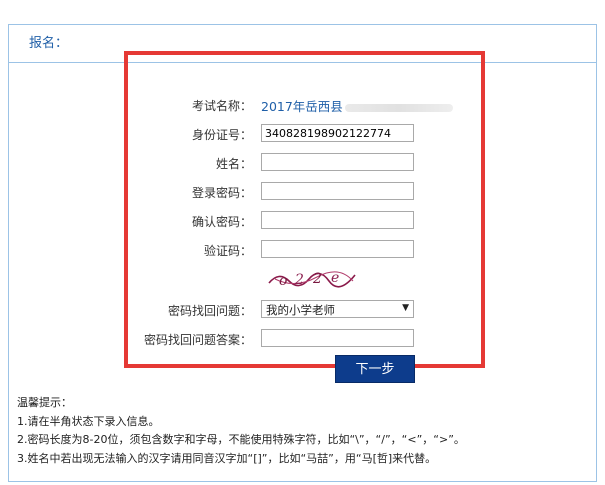 This screenshot has width=605, height=485. I want to click on answer-input, so click(337, 338).